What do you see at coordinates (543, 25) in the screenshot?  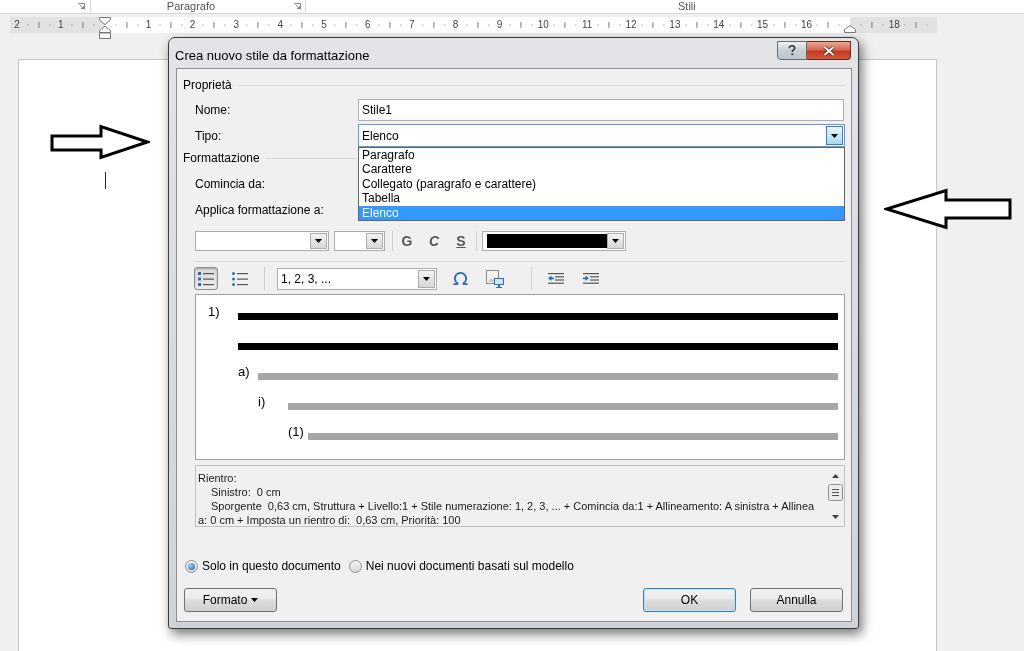 I see `ruler-number: 10` at bounding box center [543, 25].